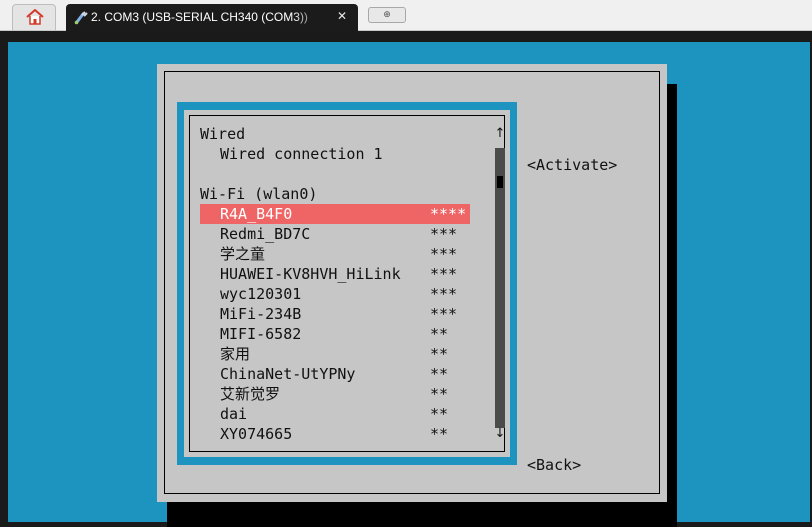  I want to click on list-item-wifi-network: HUAWEI-KV8HVH_HiLink ***, so click(338, 274).